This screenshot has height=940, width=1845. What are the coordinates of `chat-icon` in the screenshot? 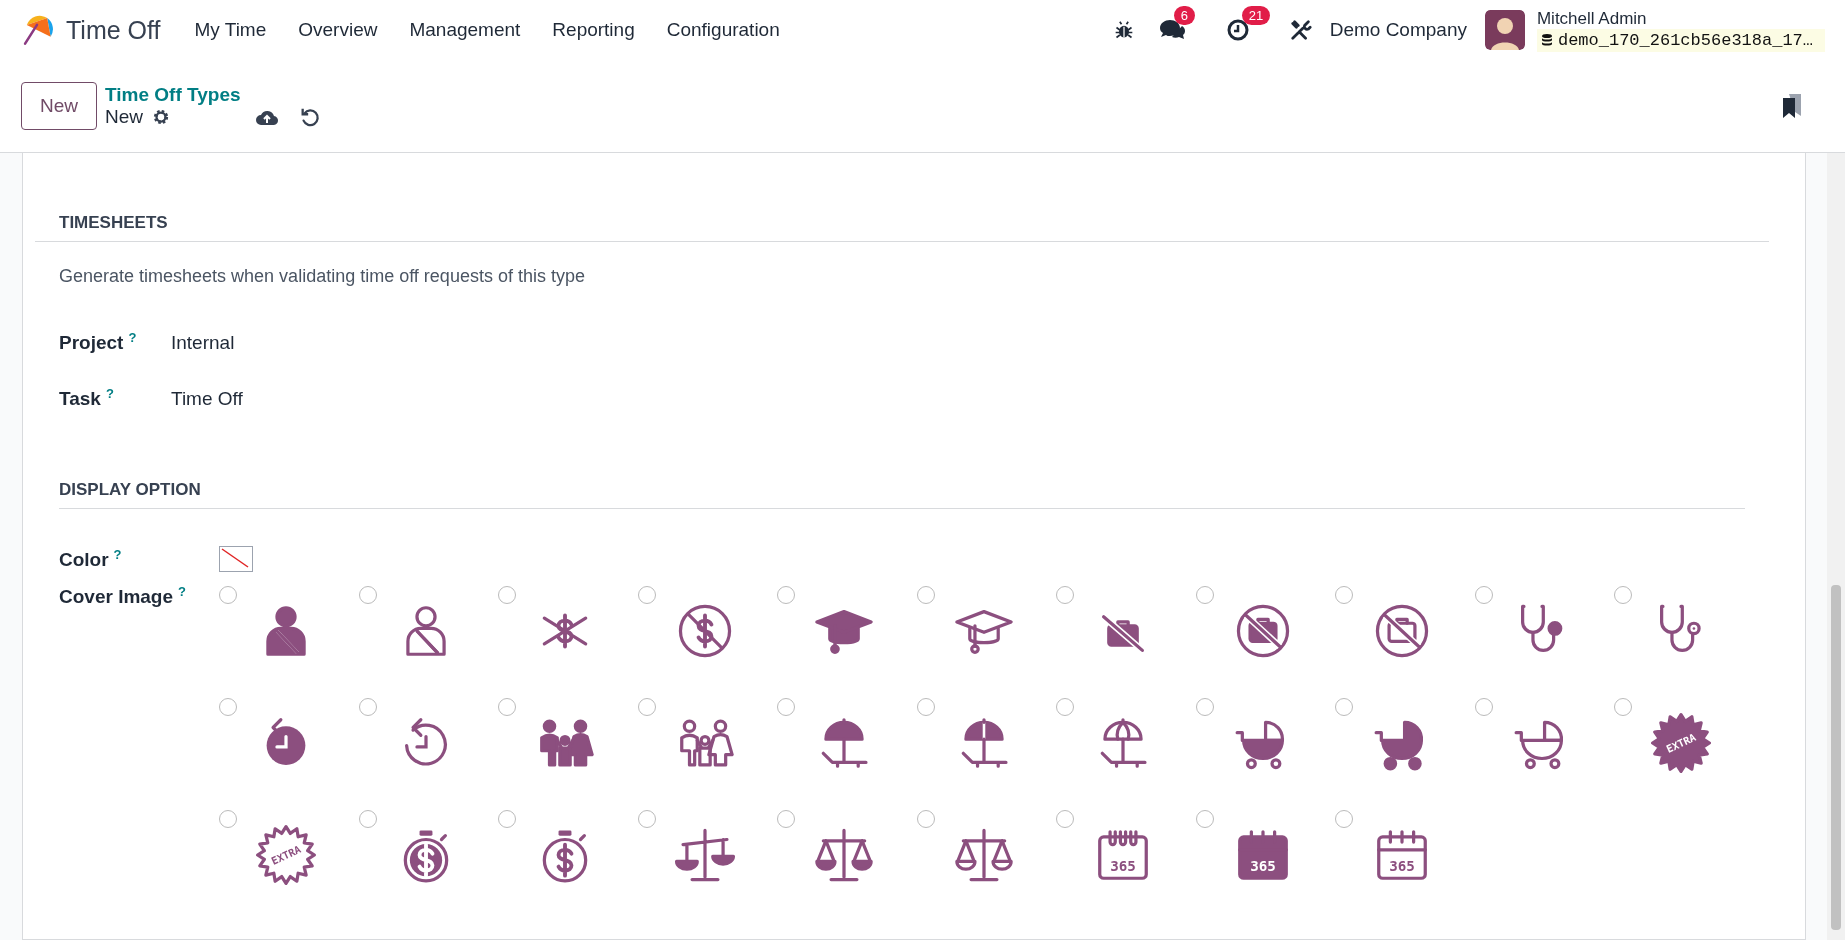 It's located at (1171, 30).